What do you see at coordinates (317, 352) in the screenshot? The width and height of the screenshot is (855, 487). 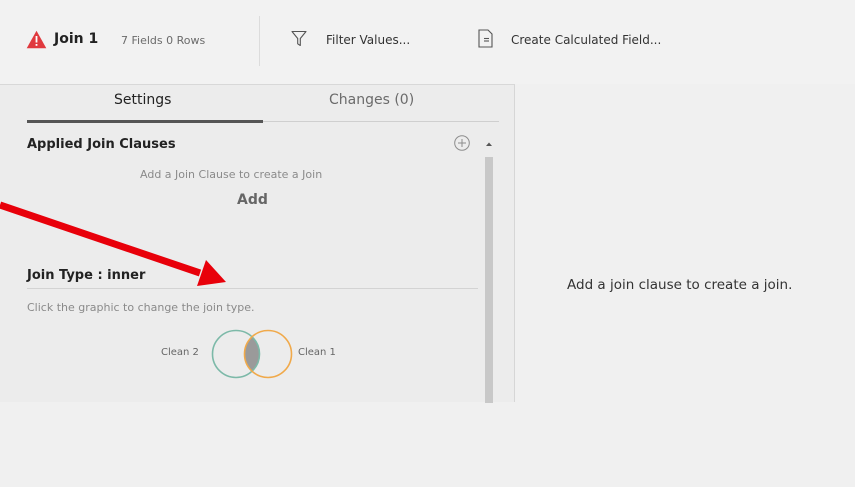 I see `venn-right-input-label: Clean 1` at bounding box center [317, 352].